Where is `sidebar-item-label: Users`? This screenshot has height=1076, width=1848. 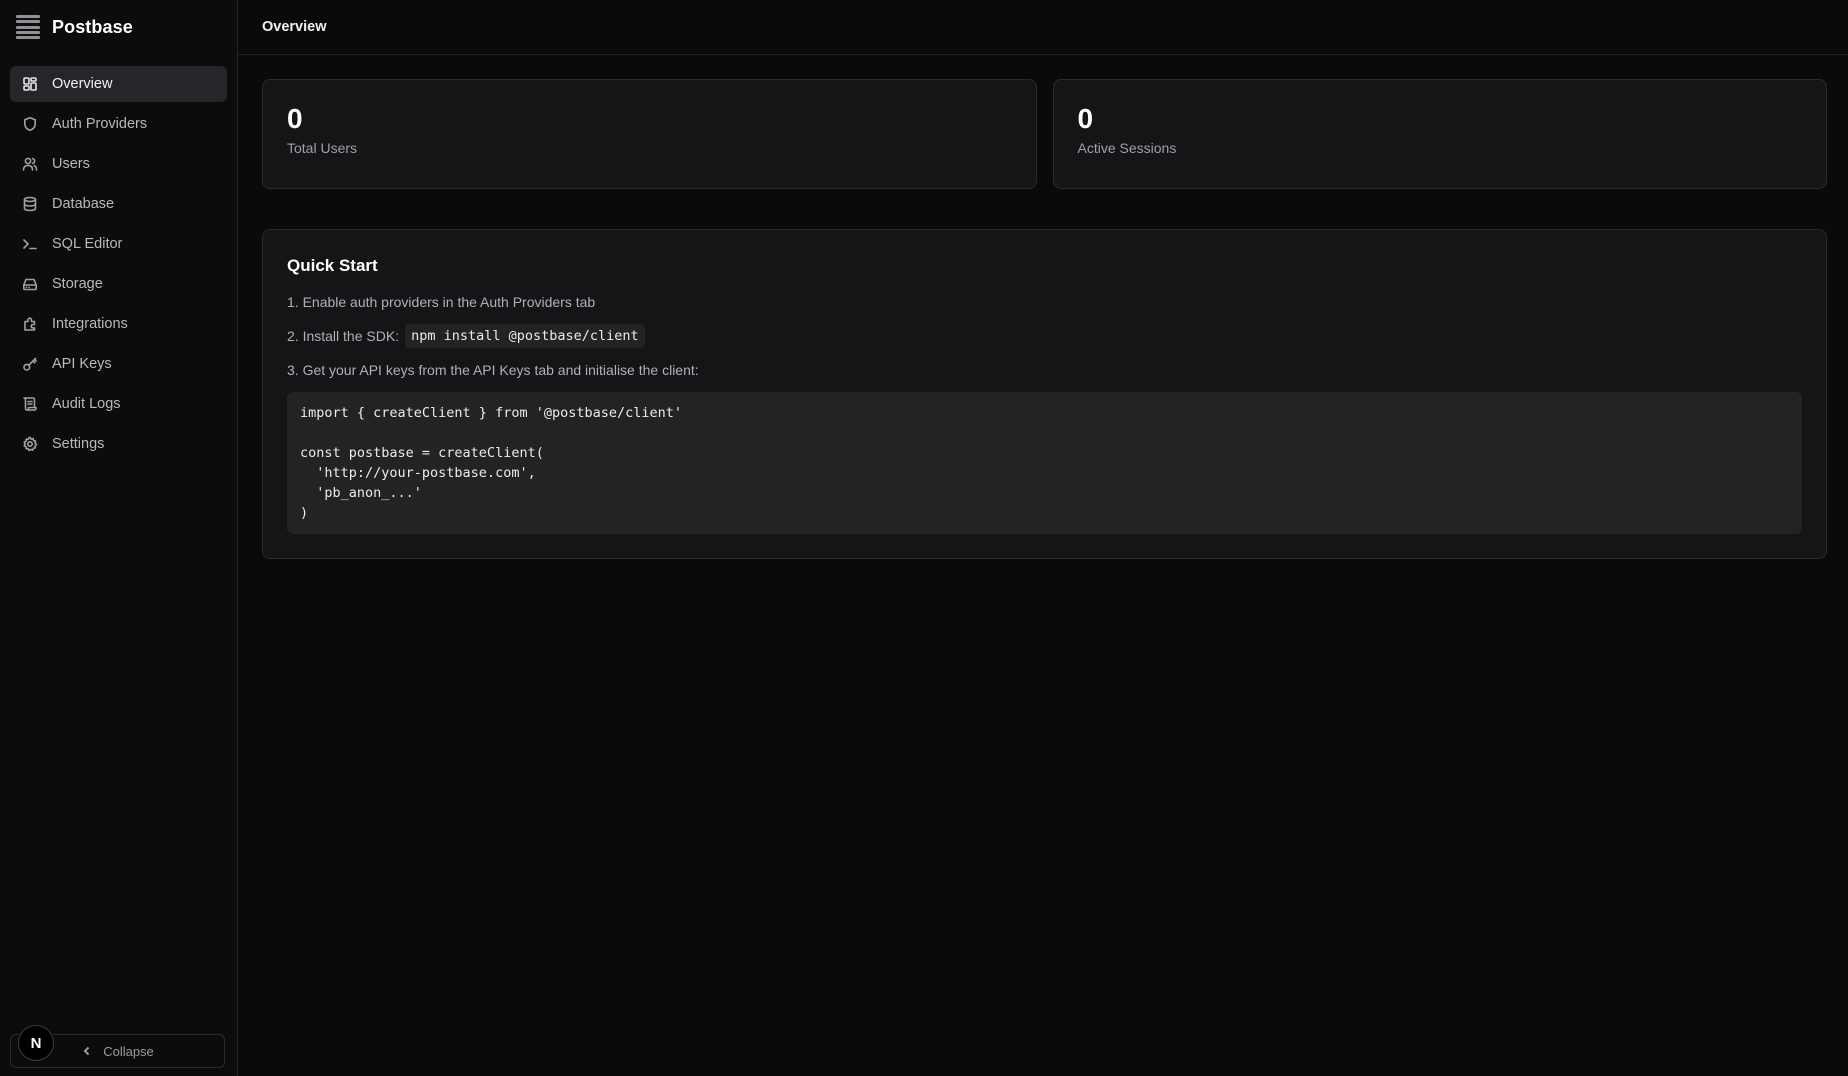 sidebar-item-label: Users is located at coordinates (71, 164).